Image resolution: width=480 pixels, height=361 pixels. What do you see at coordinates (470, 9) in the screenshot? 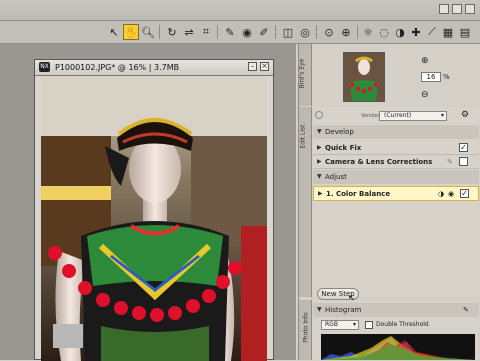
I see `close-icon` at bounding box center [470, 9].